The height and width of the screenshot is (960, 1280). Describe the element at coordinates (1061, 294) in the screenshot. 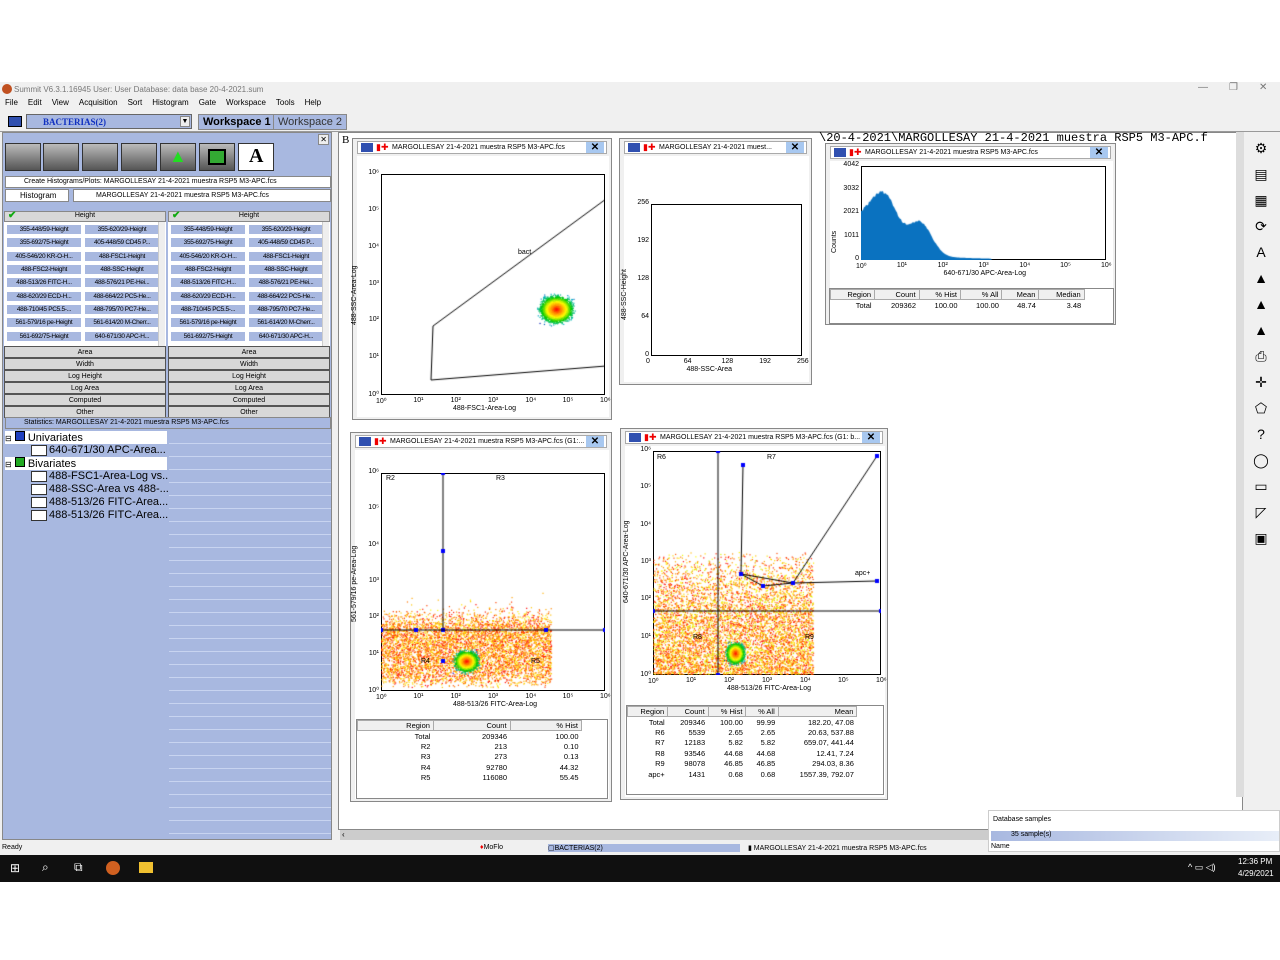

I see `column-header: Median` at that location.